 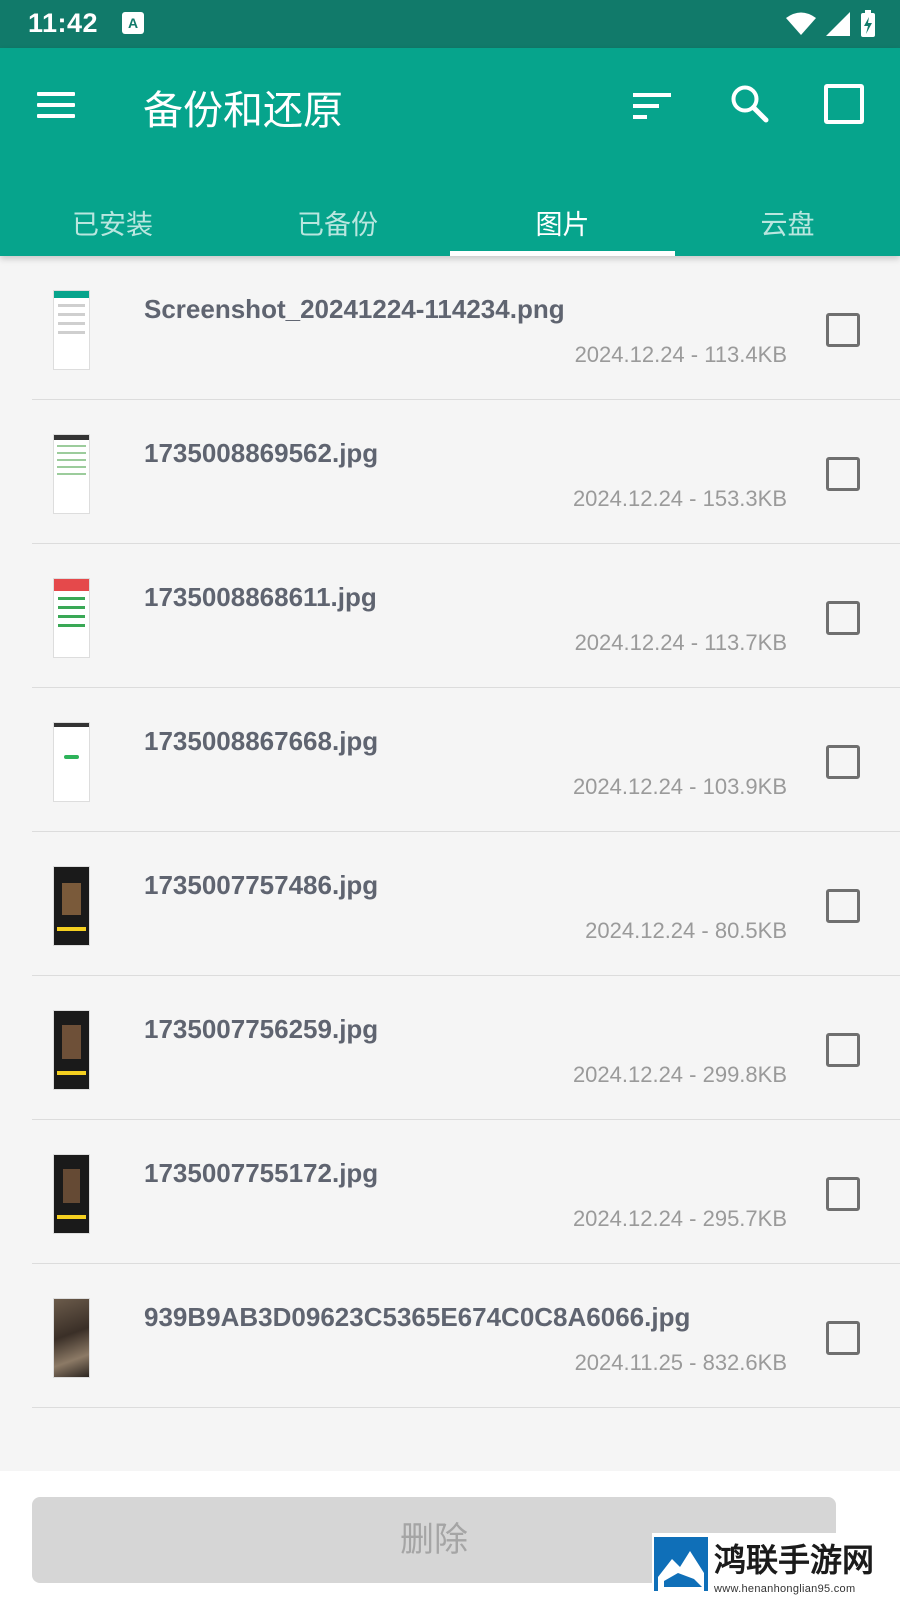 What do you see at coordinates (794, 1560) in the screenshot?
I see `watermark-title: 鸿联手游网` at bounding box center [794, 1560].